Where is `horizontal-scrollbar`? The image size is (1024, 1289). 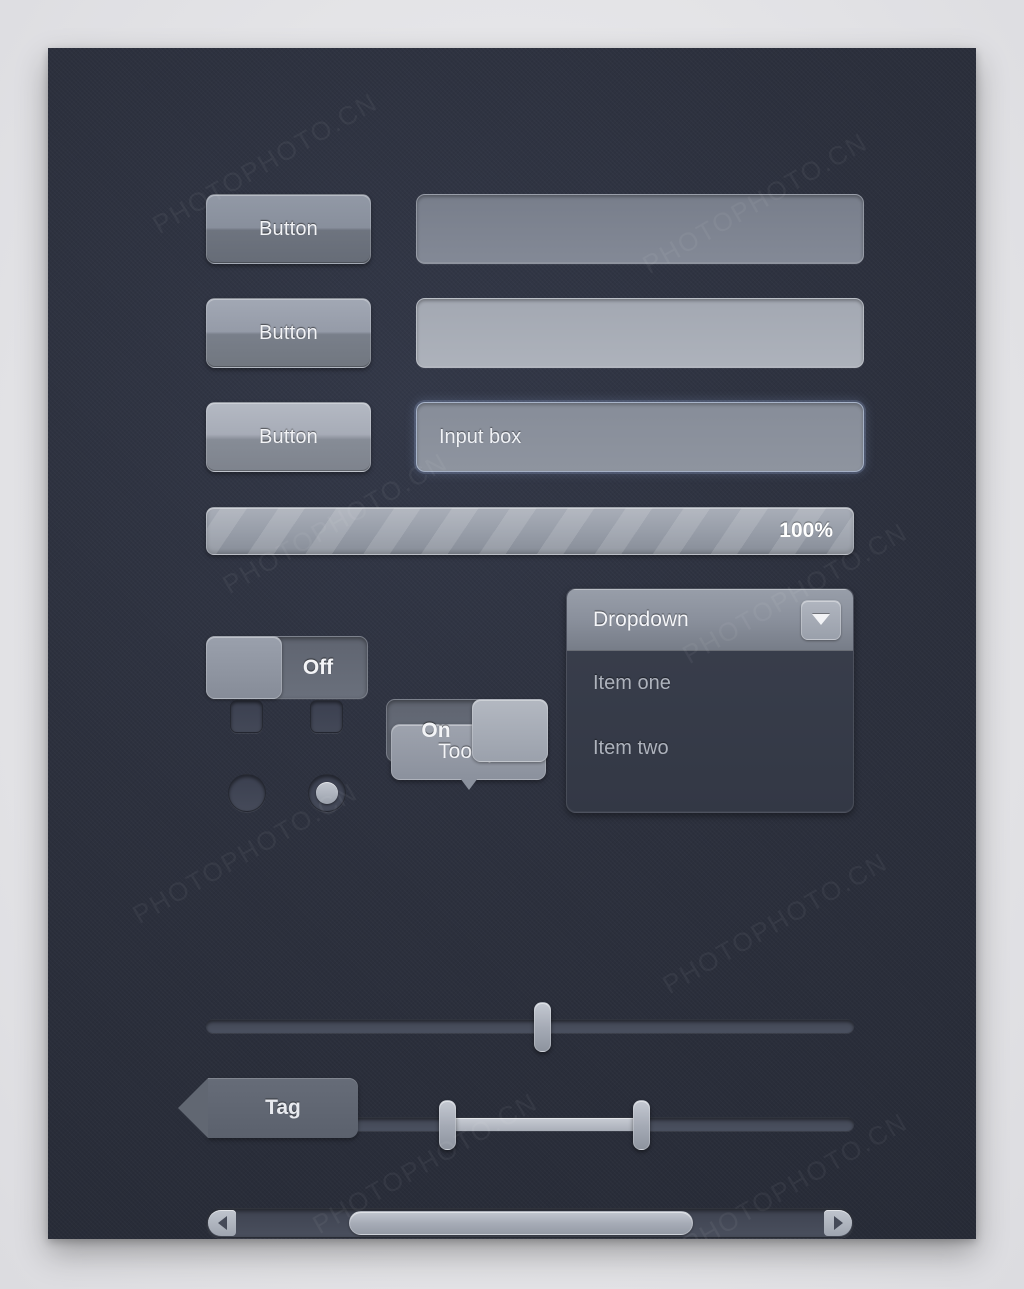
horizontal-scrollbar is located at coordinates (530, 1223).